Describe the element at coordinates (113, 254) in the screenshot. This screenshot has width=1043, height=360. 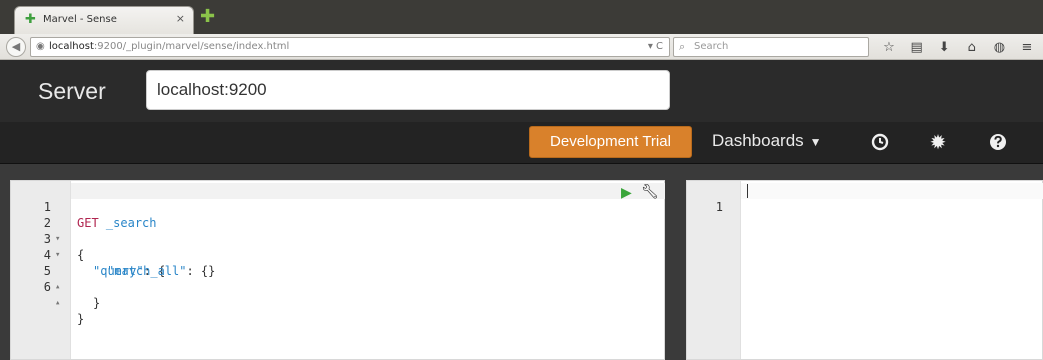
I see `code-line: 4 "match_all": {}` at that location.